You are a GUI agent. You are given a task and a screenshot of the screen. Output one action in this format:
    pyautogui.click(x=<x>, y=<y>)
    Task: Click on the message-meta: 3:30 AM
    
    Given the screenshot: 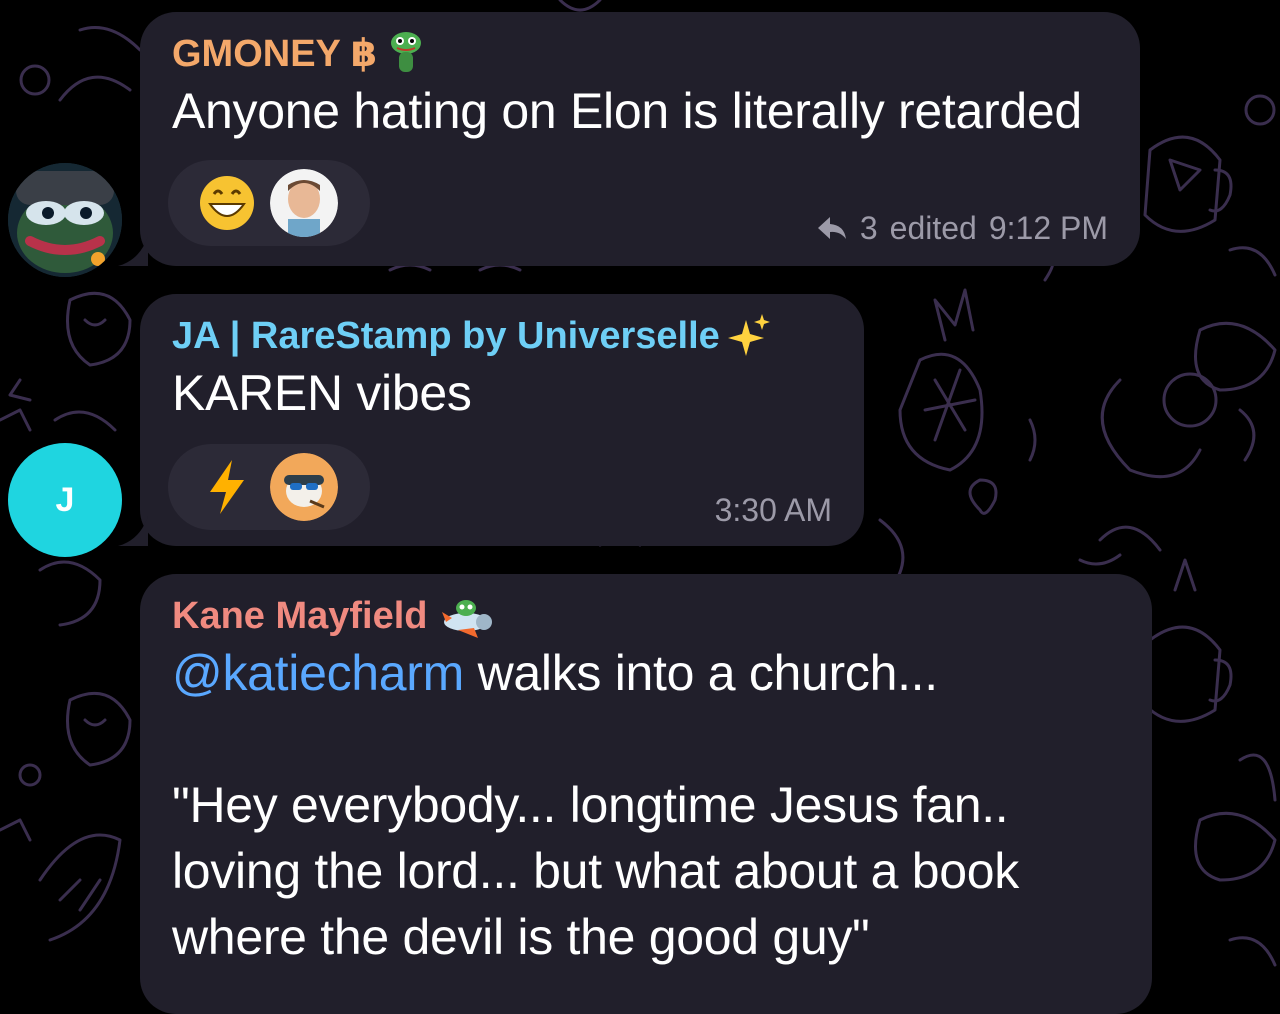 What is the action you would take?
    pyautogui.click(x=773, y=510)
    